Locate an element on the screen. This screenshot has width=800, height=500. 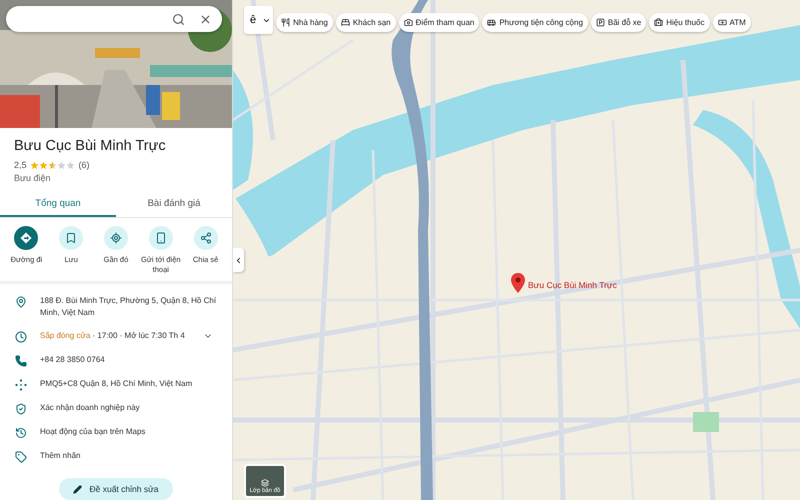
tag-icon is located at coordinates (21, 456).